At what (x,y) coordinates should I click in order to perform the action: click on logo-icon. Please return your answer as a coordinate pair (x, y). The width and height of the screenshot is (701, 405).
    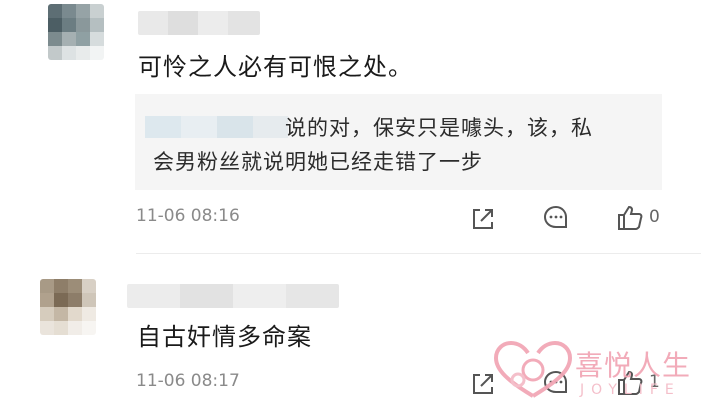
    Looking at the image, I should click on (533, 369).